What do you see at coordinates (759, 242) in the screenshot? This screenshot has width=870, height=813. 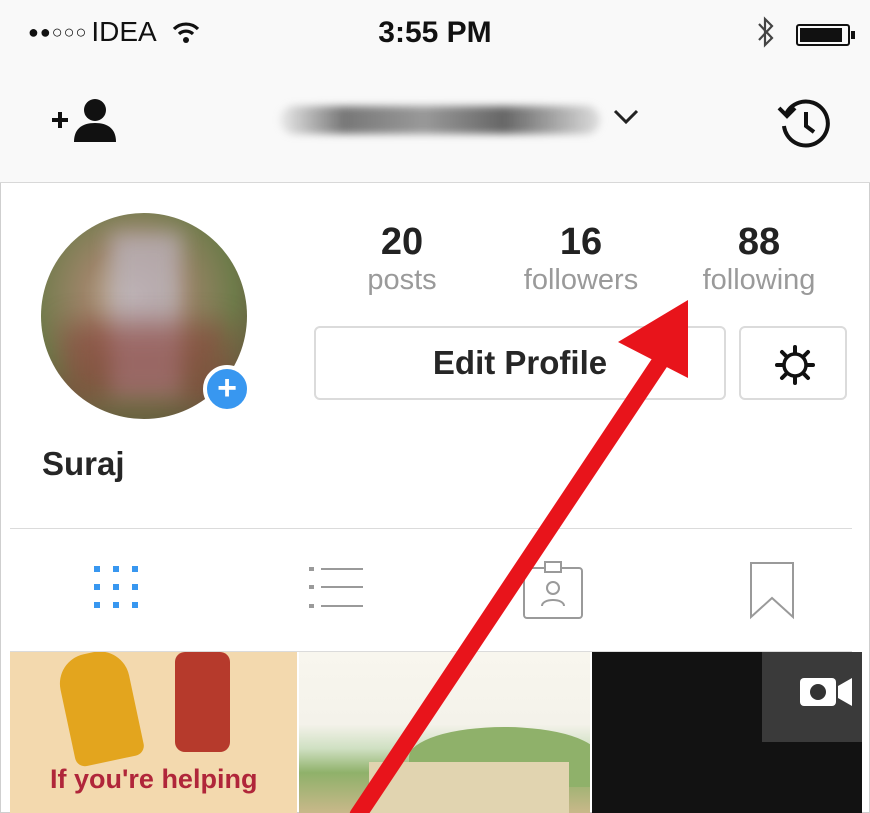 I see `following-count: 88` at bounding box center [759, 242].